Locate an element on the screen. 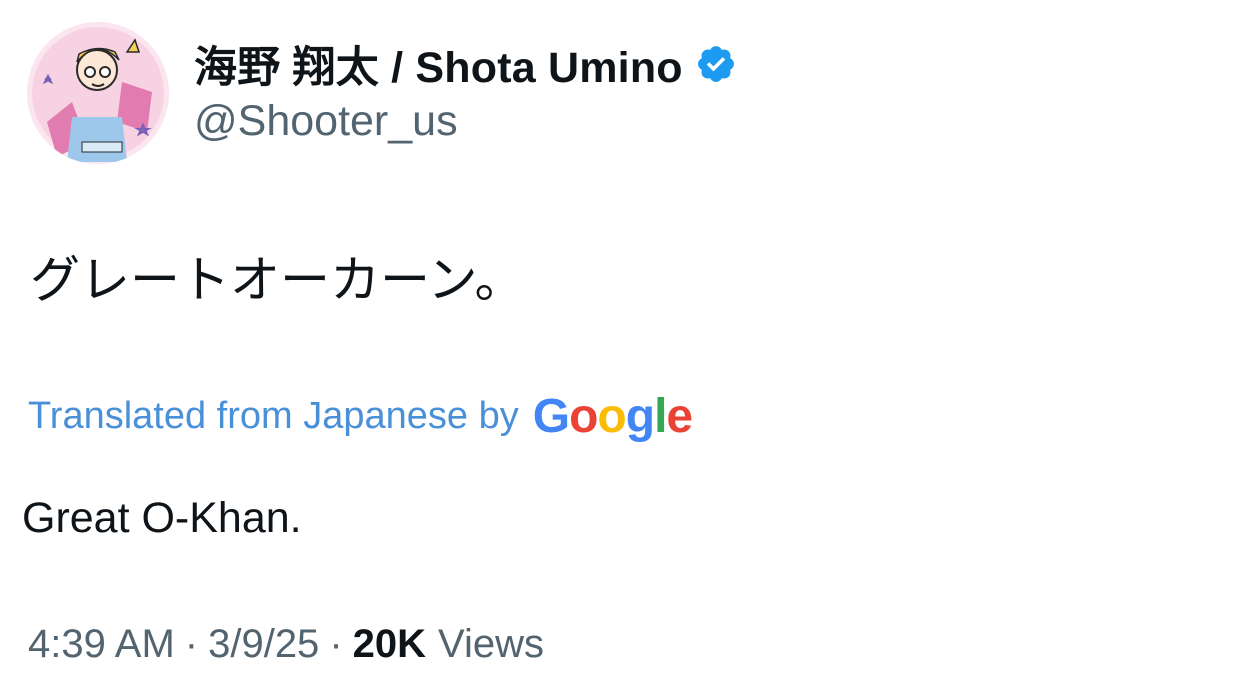  author-header: 海野 翔太 / Shota Umino is located at coordinates (465, 64).